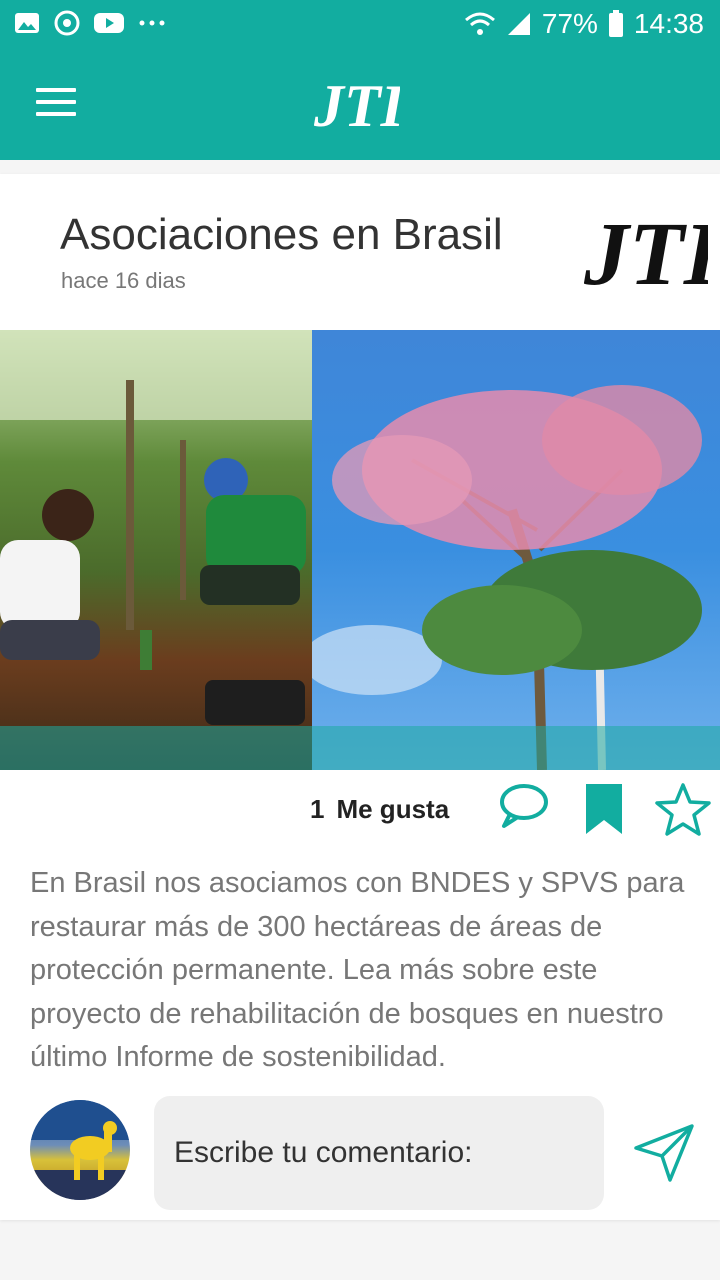  Describe the element at coordinates (604, 810) in the screenshot. I see `bookmark-icon` at that location.